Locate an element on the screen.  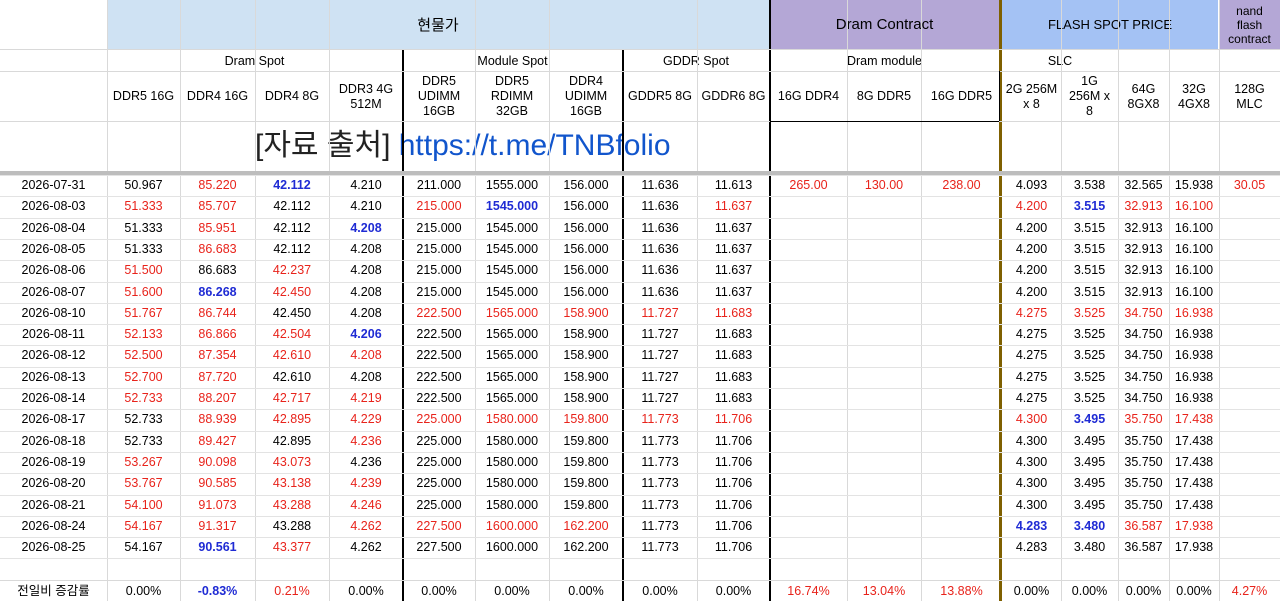
table-cell: 4.283 is located at coordinates (1031, 547).